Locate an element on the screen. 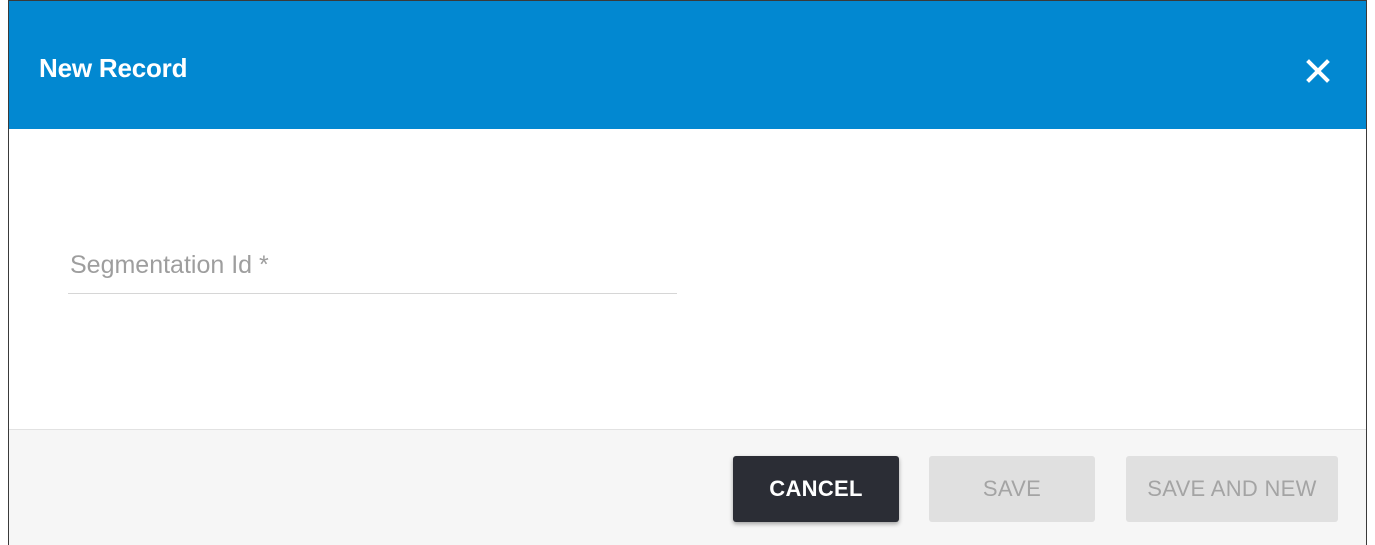  save-button: SAVE is located at coordinates (1012, 489).